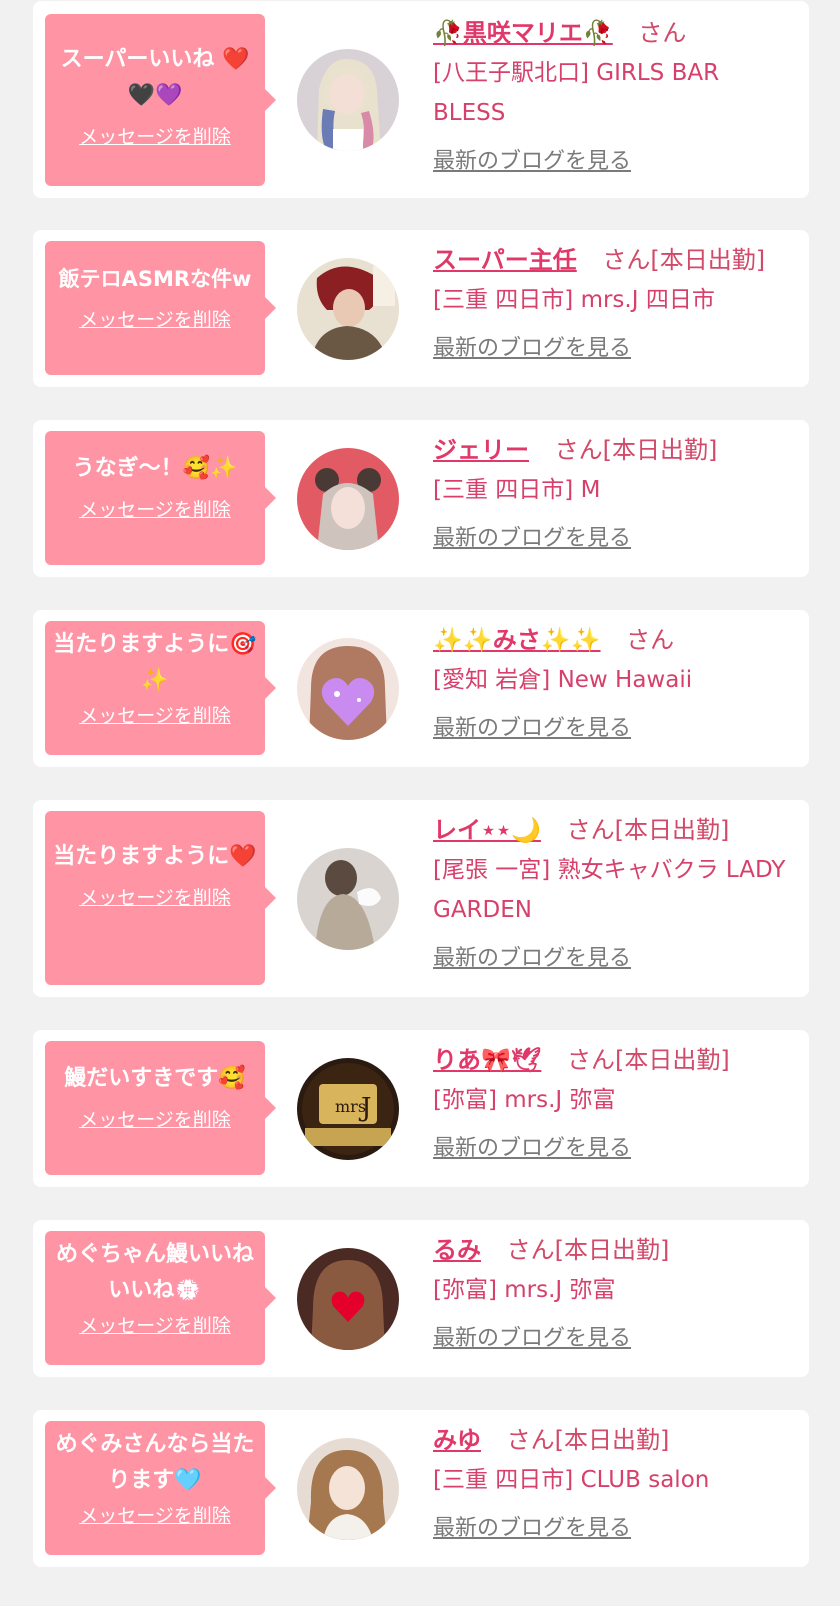 The image size is (840, 1606). I want to click on shop-info: [尾張 一宮] 熟女キャバクラ LADY GARDEN, so click(609, 890).